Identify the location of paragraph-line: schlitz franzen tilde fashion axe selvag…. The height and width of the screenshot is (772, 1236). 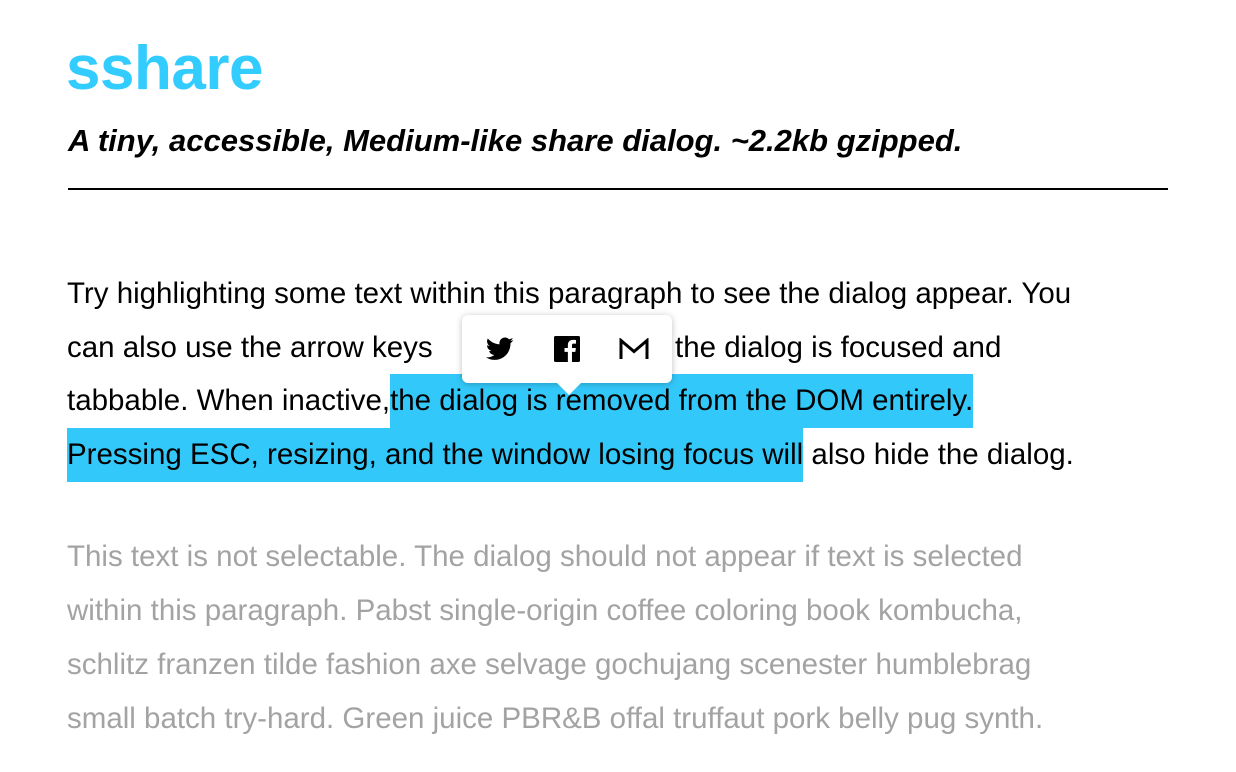
(549, 664).